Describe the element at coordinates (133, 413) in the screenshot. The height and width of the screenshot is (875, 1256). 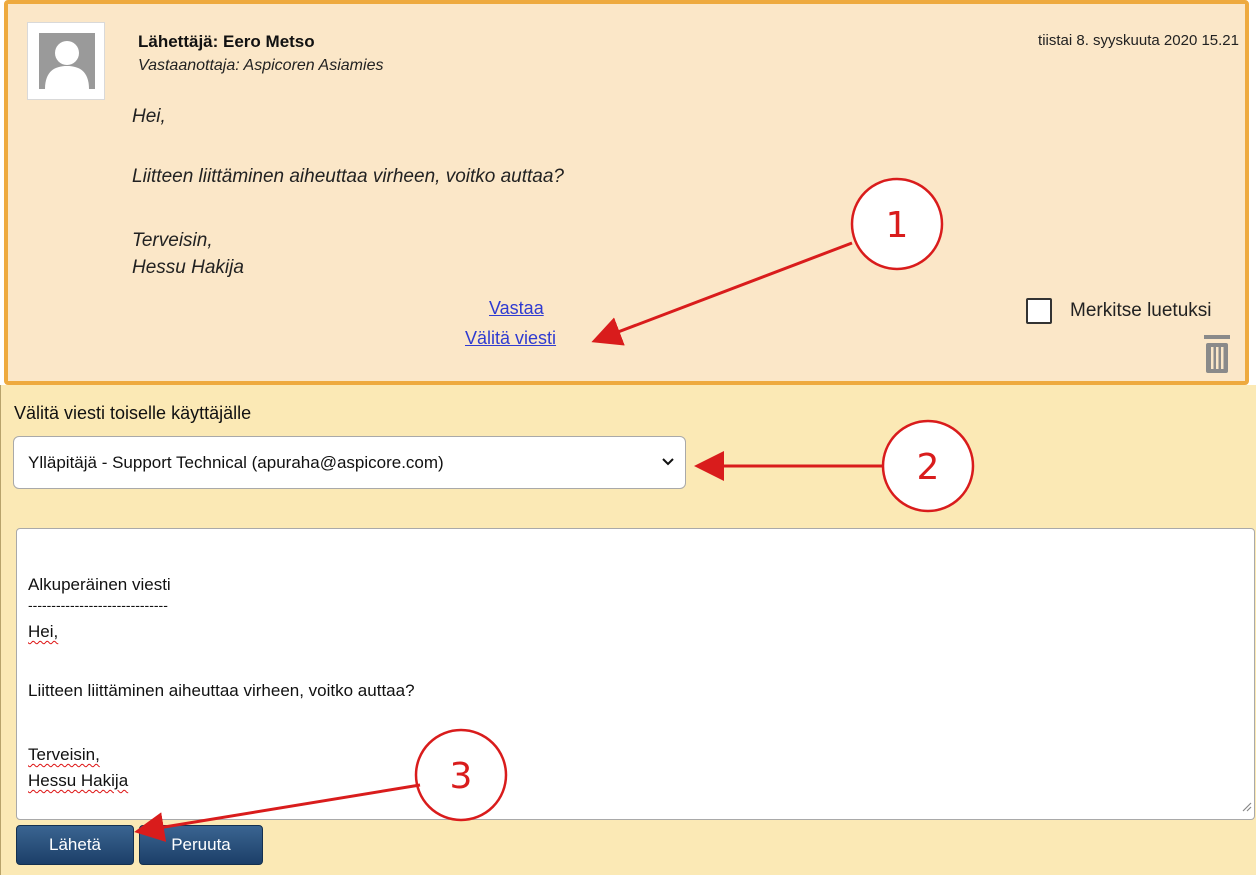
I see `forward-title: Välitä viesti toiselle käyttäjälle` at that location.